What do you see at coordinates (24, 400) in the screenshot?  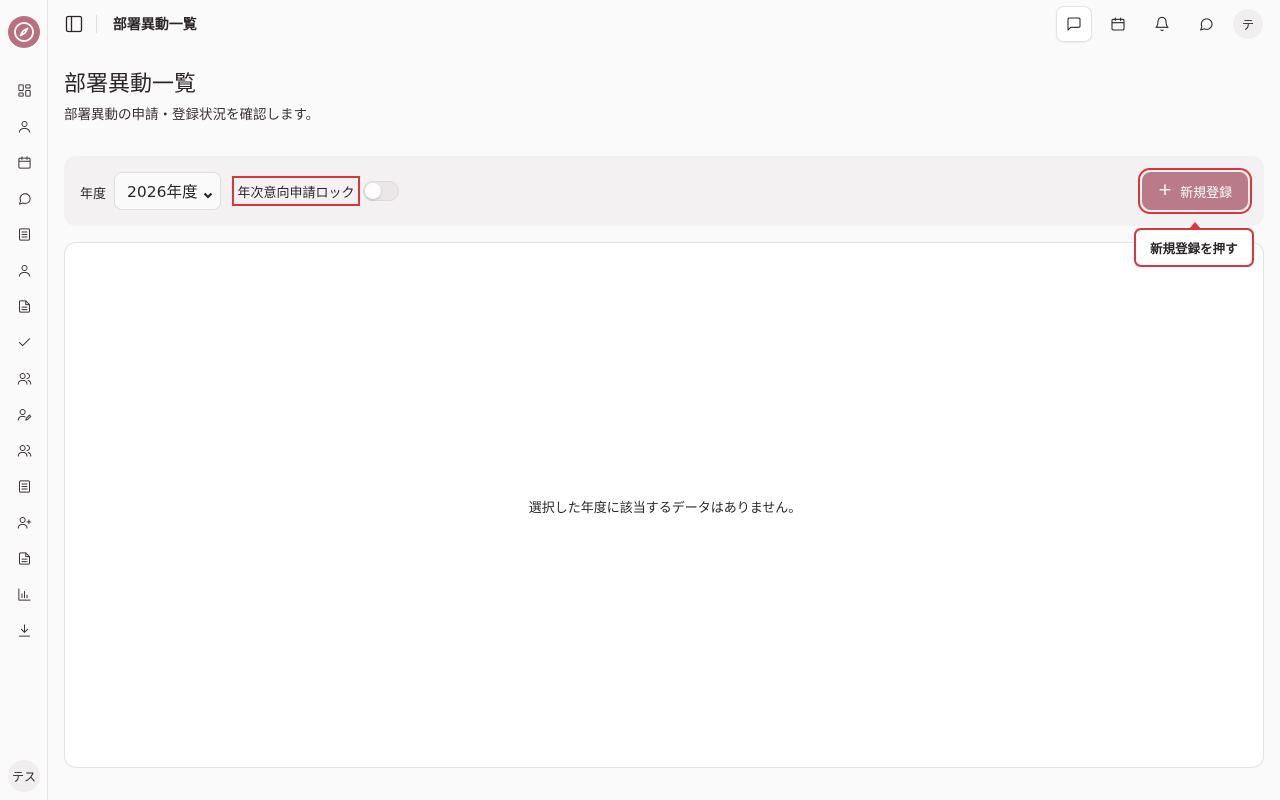 I see `sidebar: テス` at bounding box center [24, 400].